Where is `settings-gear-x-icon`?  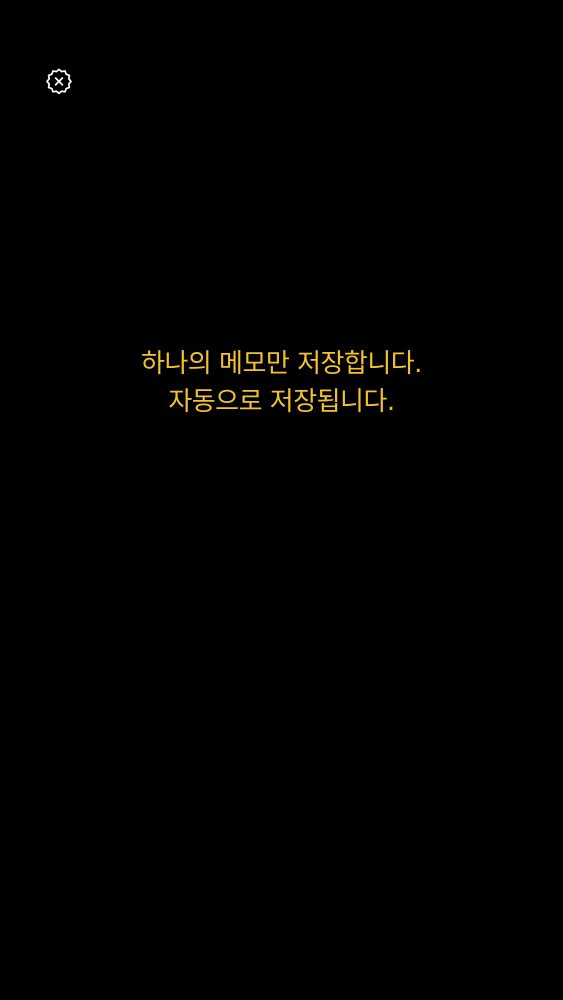 settings-gear-x-icon is located at coordinates (59, 81).